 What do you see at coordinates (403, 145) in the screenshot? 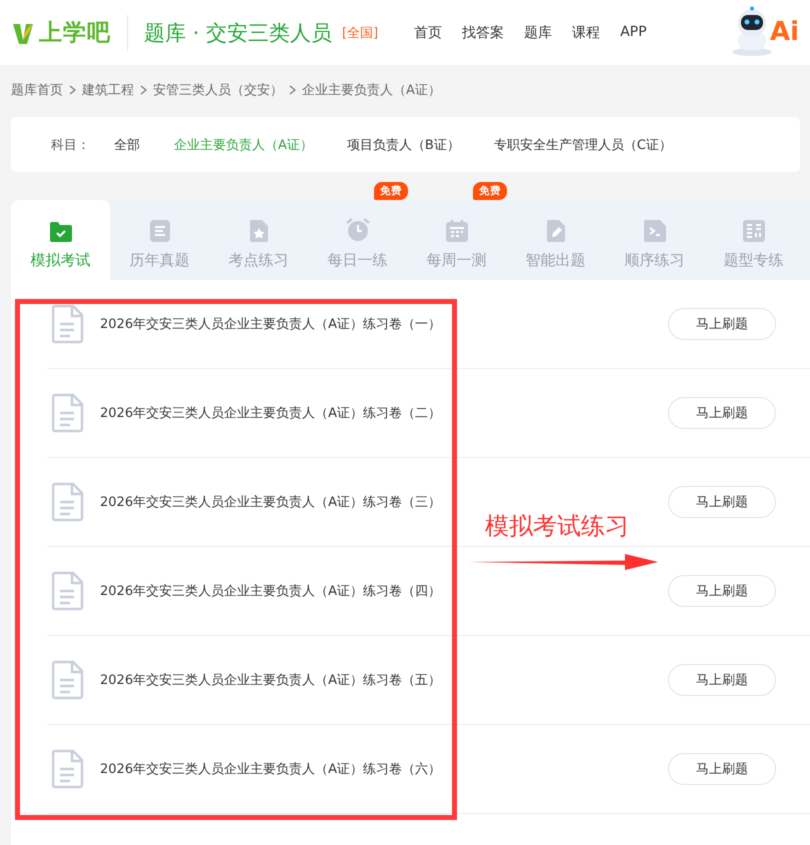
I see `subject-option: 项目负责人（B证）` at bounding box center [403, 145].